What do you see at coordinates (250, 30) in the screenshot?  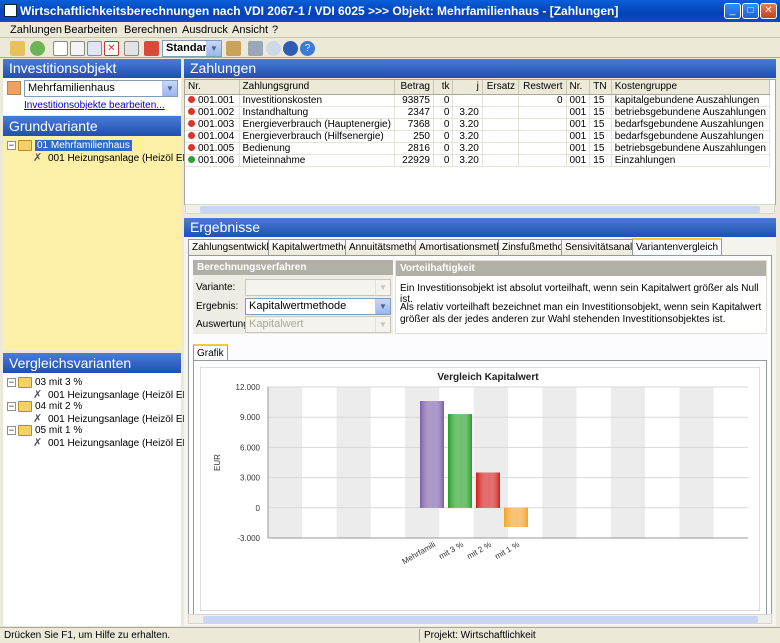 I see `menu-ansicht: Ansicht` at bounding box center [250, 30].